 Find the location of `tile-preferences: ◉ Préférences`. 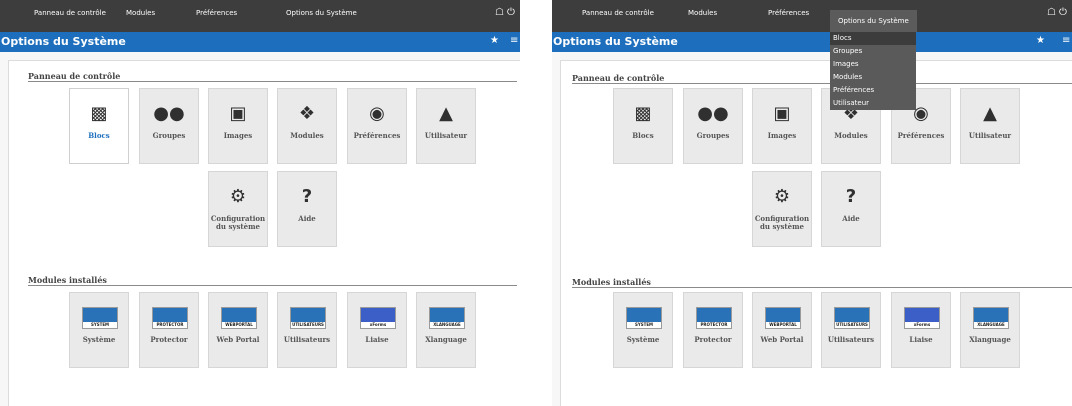

tile-preferences: ◉ Préférences is located at coordinates (377, 126).